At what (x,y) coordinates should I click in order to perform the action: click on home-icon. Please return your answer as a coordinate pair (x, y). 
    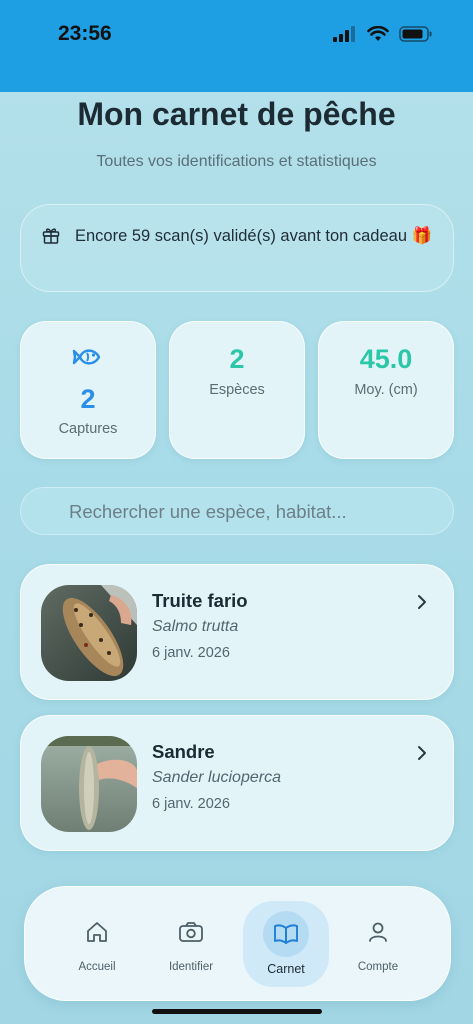
    Looking at the image, I should click on (97, 932).